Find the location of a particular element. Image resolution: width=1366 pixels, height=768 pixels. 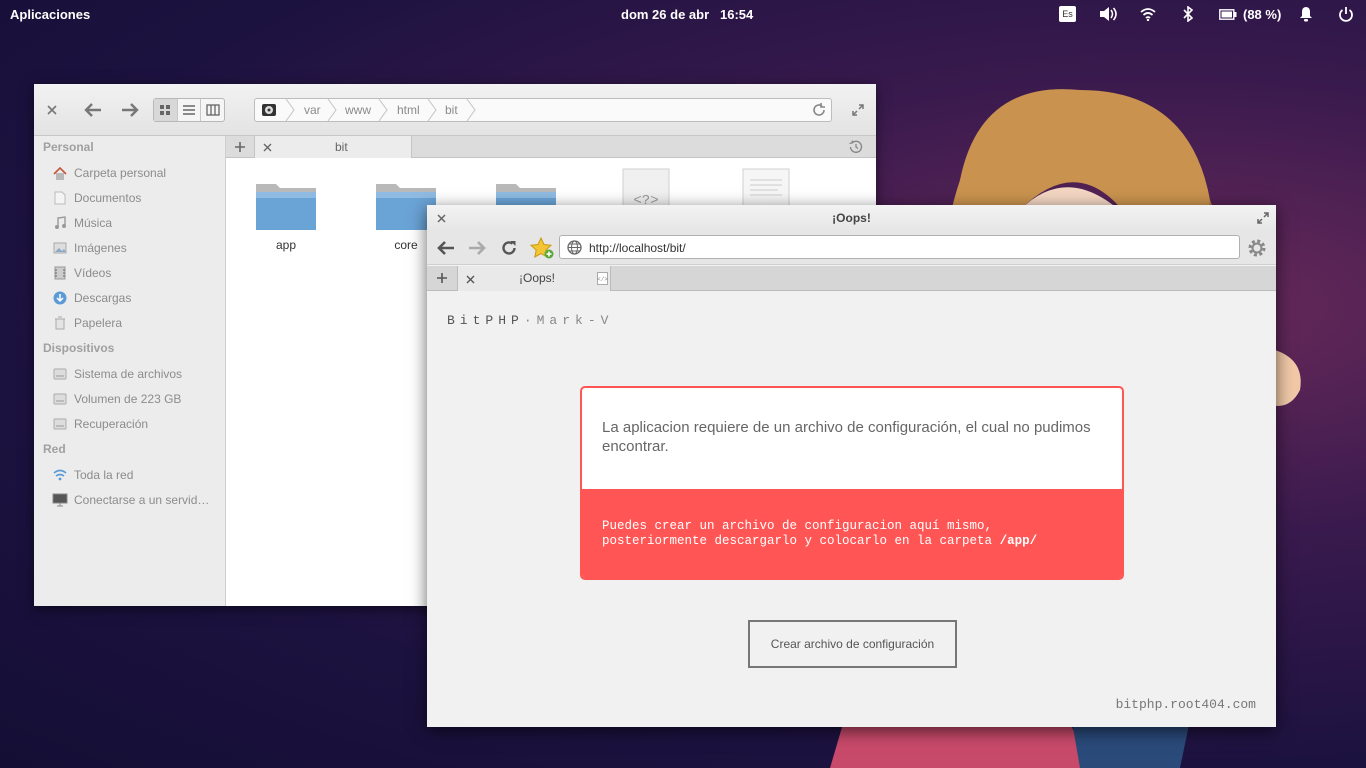

gear-icon is located at coordinates (1257, 248).